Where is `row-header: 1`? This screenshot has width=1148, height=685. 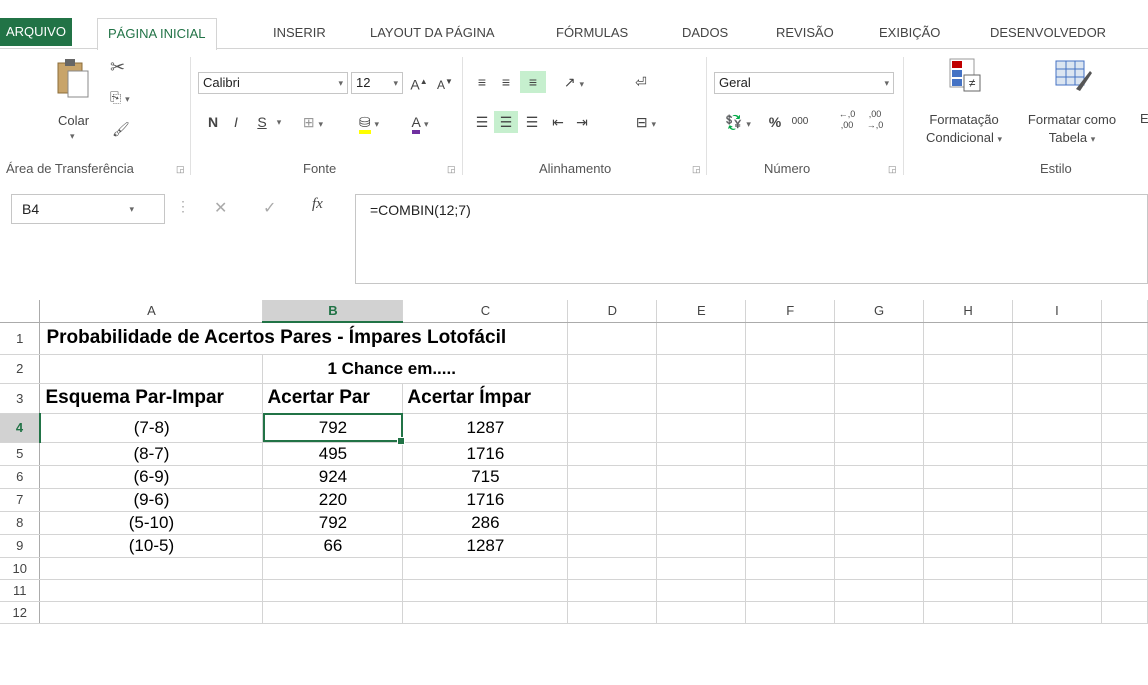 row-header: 1 is located at coordinates (20, 338).